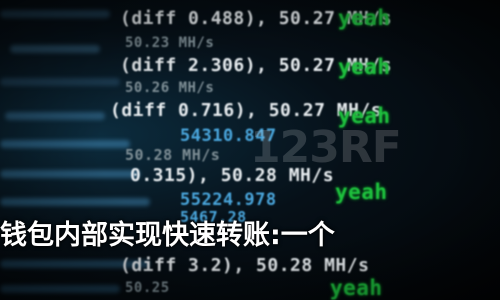  Describe the element at coordinates (147, 288) in the screenshot. I see `log-line: 50.25` at that location.